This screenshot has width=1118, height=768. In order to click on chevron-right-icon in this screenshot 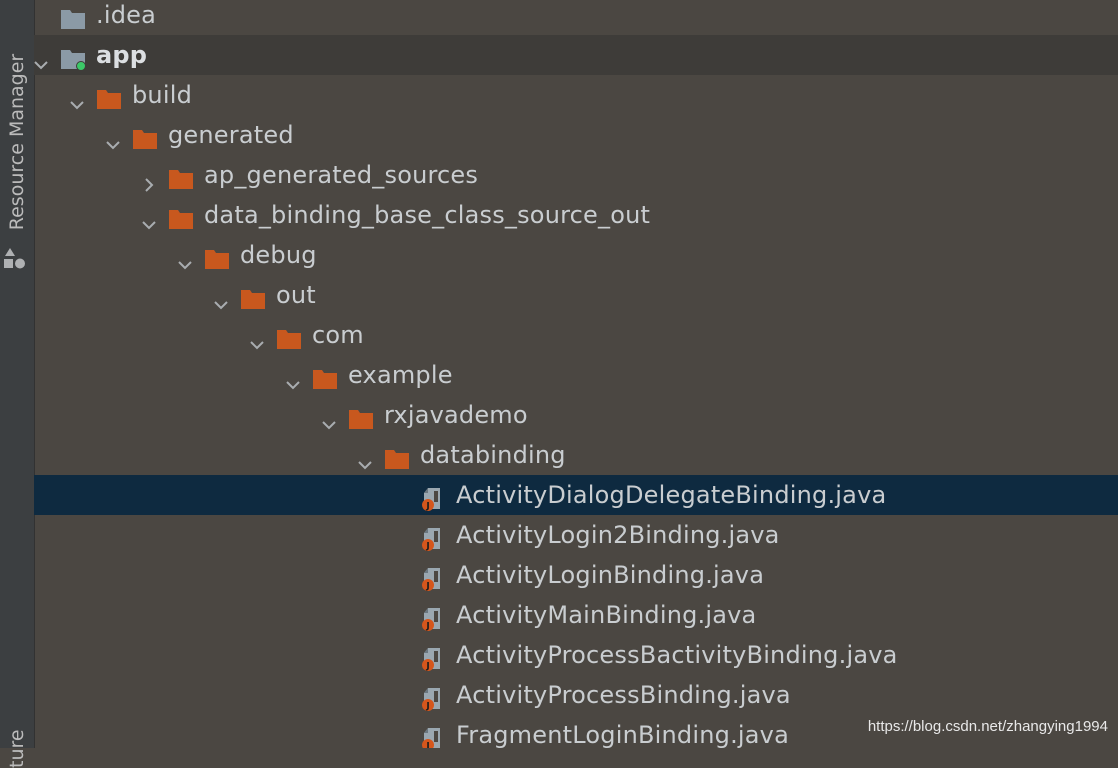, I will do `click(149, 179)`.